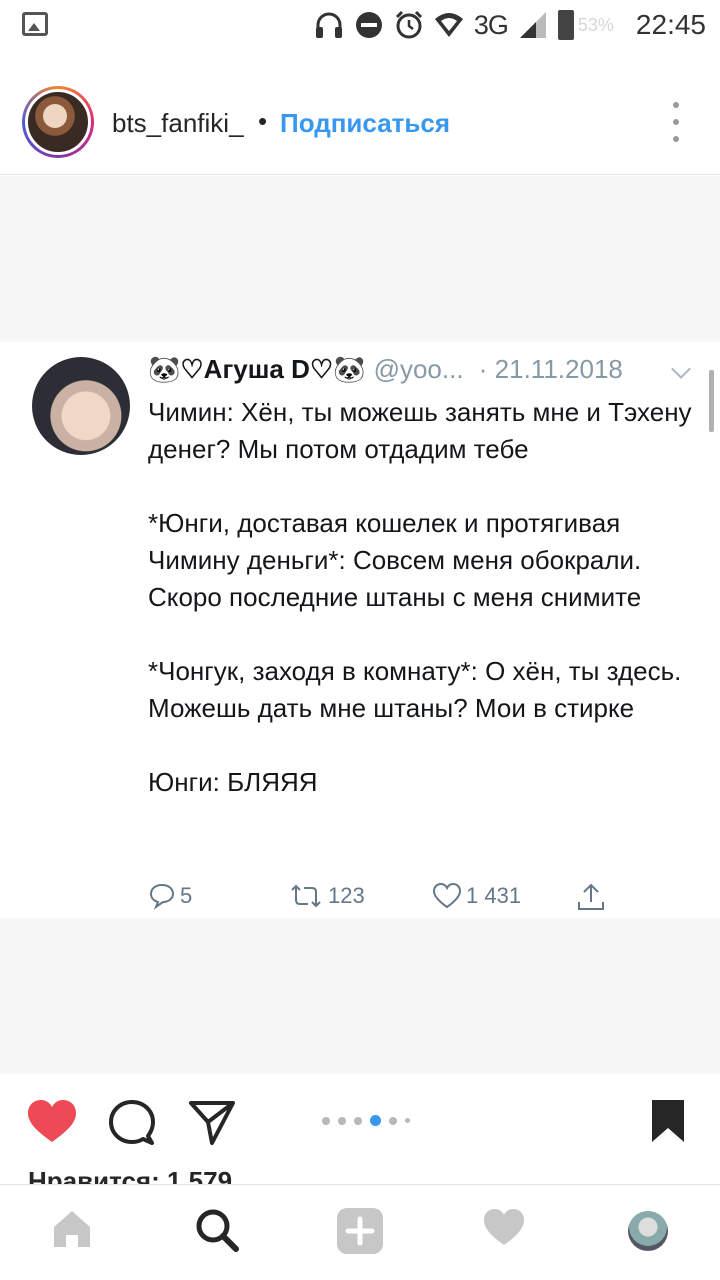  I want to click on battery-percent: 53%, so click(595, 24).